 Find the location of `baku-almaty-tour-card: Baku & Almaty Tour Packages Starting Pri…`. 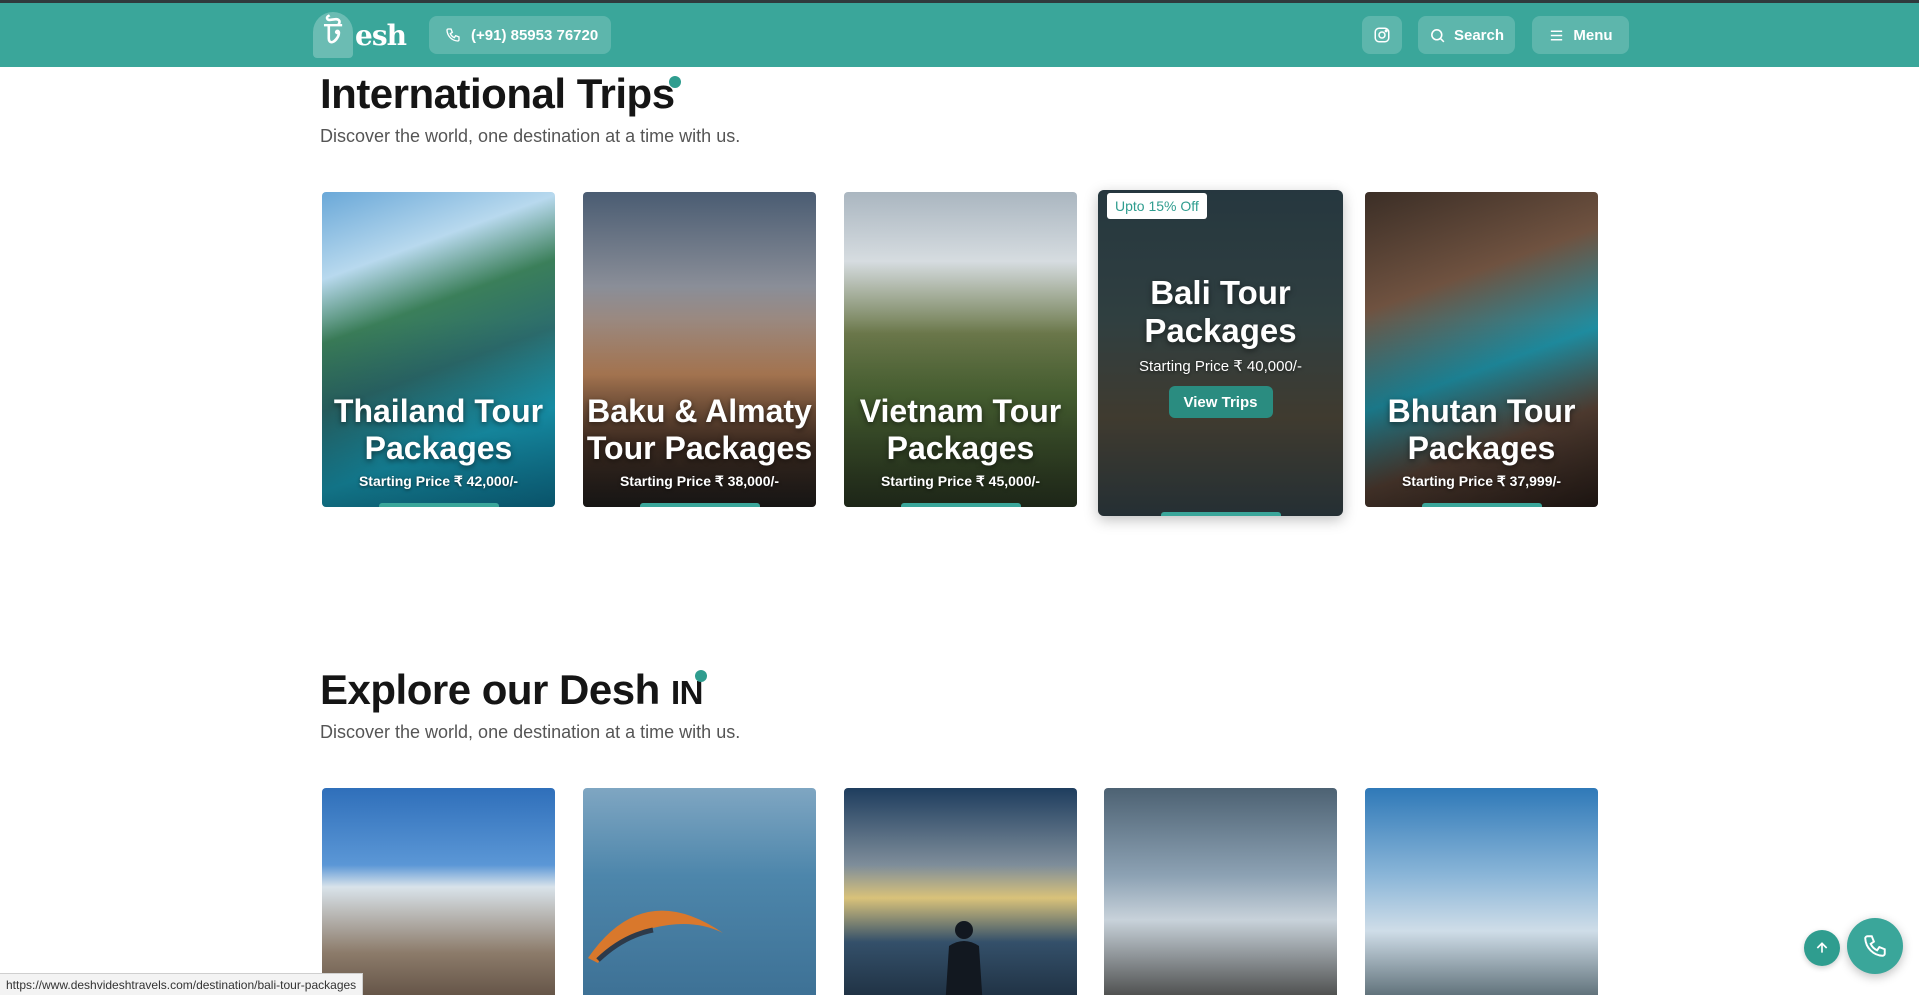

baku-almaty-tour-card: Baku & Almaty Tour Packages Starting Pri… is located at coordinates (699, 349).